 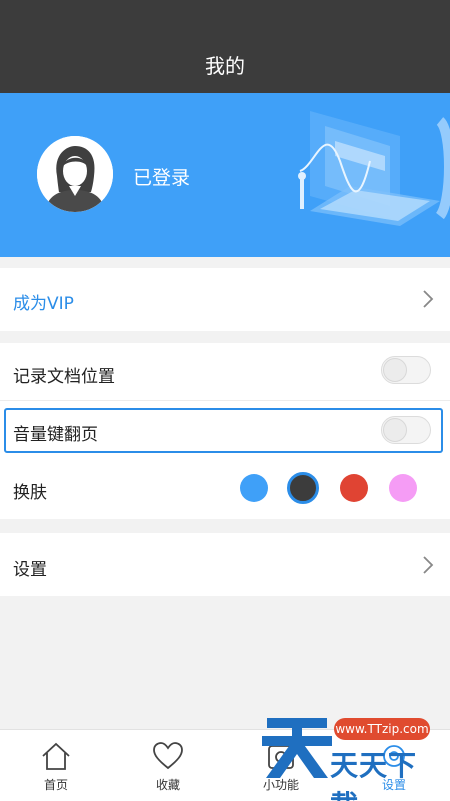 What do you see at coordinates (64, 377) in the screenshot?
I see `remember-position-label: 记录文档位置` at bounding box center [64, 377].